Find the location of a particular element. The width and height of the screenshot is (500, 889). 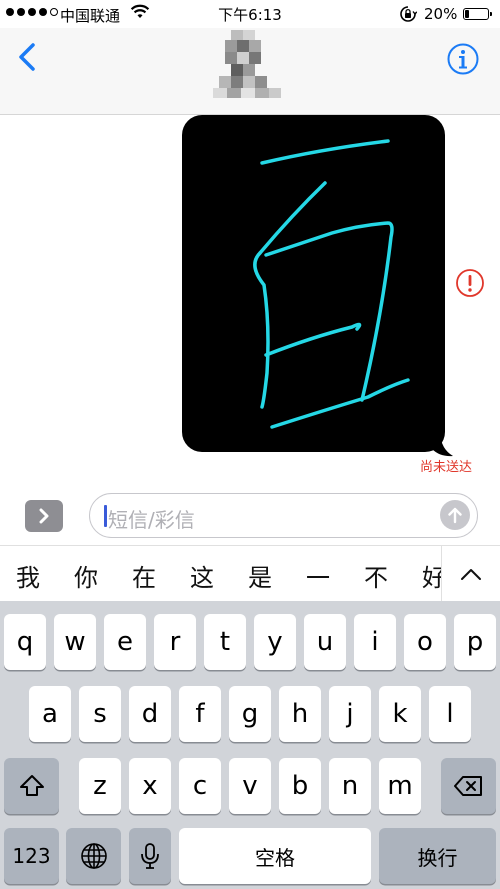

candidate-list: 我 你 在 这 是 一 不 好 is located at coordinates (220, 574).